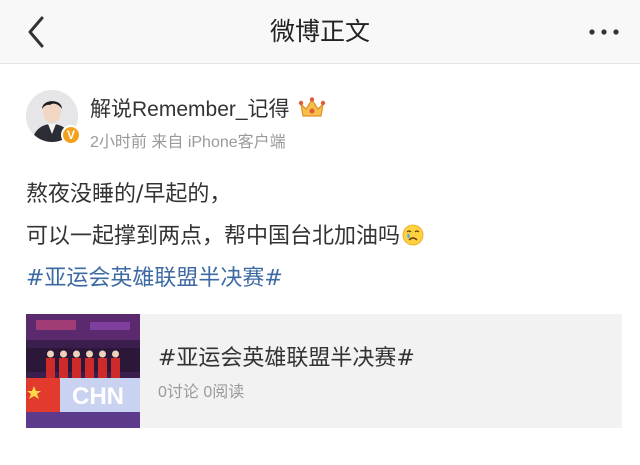 The width and height of the screenshot is (640, 465). What do you see at coordinates (154, 278) in the screenshot?
I see `hashtag-link: #亚运会英雄联盟半决赛#` at bounding box center [154, 278].